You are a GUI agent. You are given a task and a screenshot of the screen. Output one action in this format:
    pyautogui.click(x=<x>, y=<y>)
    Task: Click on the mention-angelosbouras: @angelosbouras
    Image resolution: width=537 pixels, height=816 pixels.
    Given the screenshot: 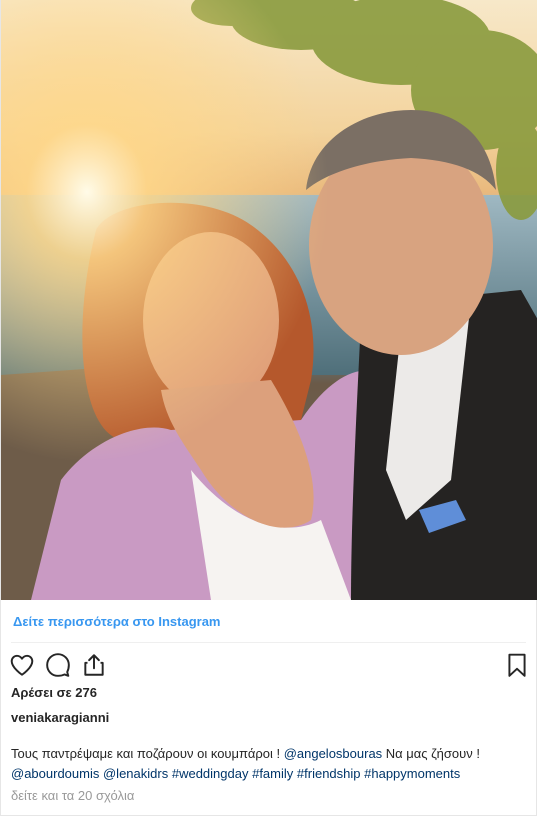 What is the action you would take?
    pyautogui.click(x=333, y=753)
    